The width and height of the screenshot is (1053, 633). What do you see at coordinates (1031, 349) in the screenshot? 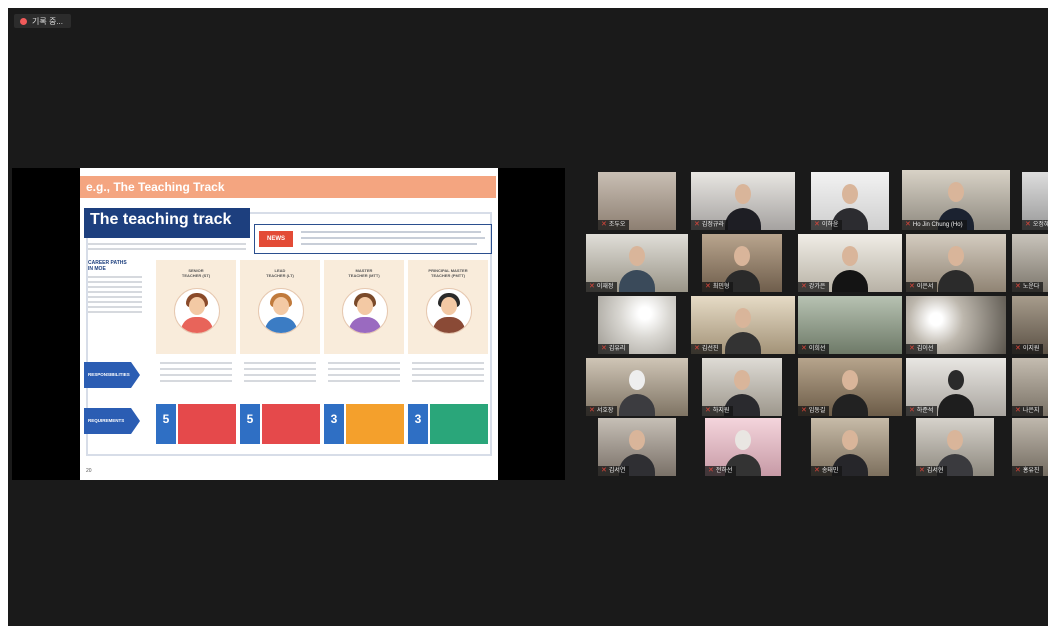
I see `participant-name: 이지원` at bounding box center [1031, 349].